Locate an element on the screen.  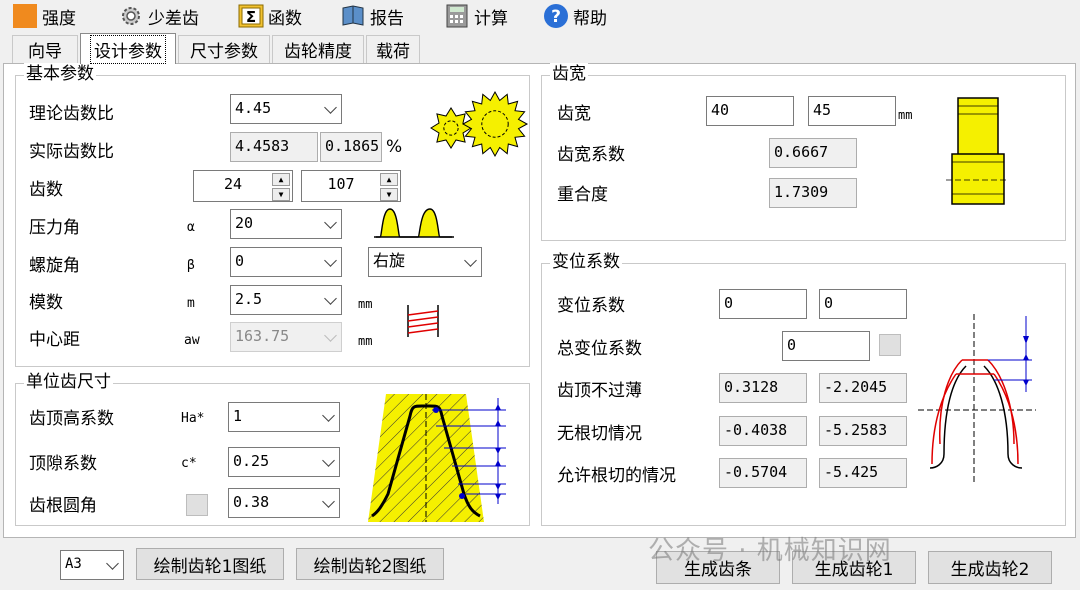
face-width-label: 齿宽 is located at coordinates (574, 114).